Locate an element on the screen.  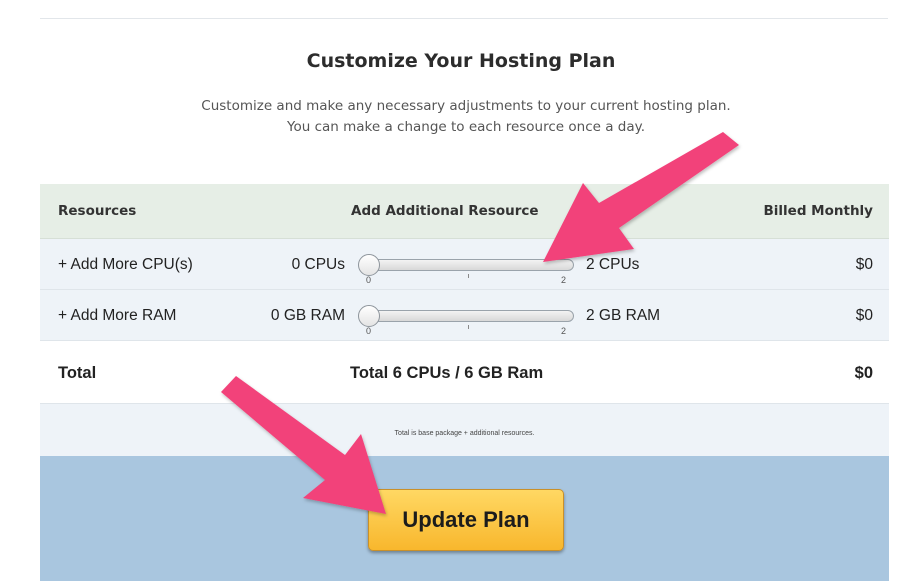
ram-slider-scale-max: 2 is located at coordinates (564, 331).